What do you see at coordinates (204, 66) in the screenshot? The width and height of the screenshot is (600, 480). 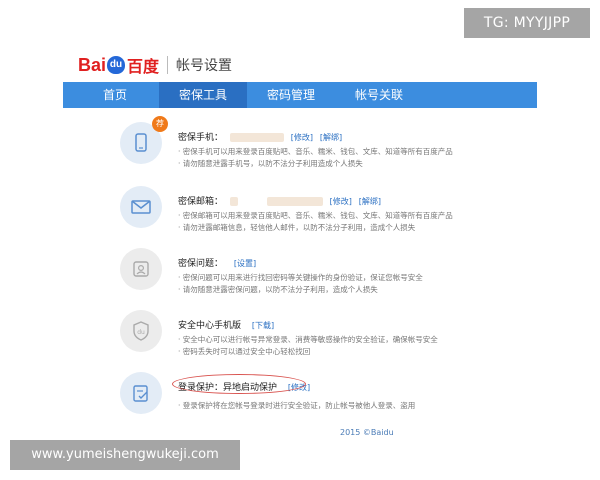 I see `page-title: 帐号设置` at bounding box center [204, 66].